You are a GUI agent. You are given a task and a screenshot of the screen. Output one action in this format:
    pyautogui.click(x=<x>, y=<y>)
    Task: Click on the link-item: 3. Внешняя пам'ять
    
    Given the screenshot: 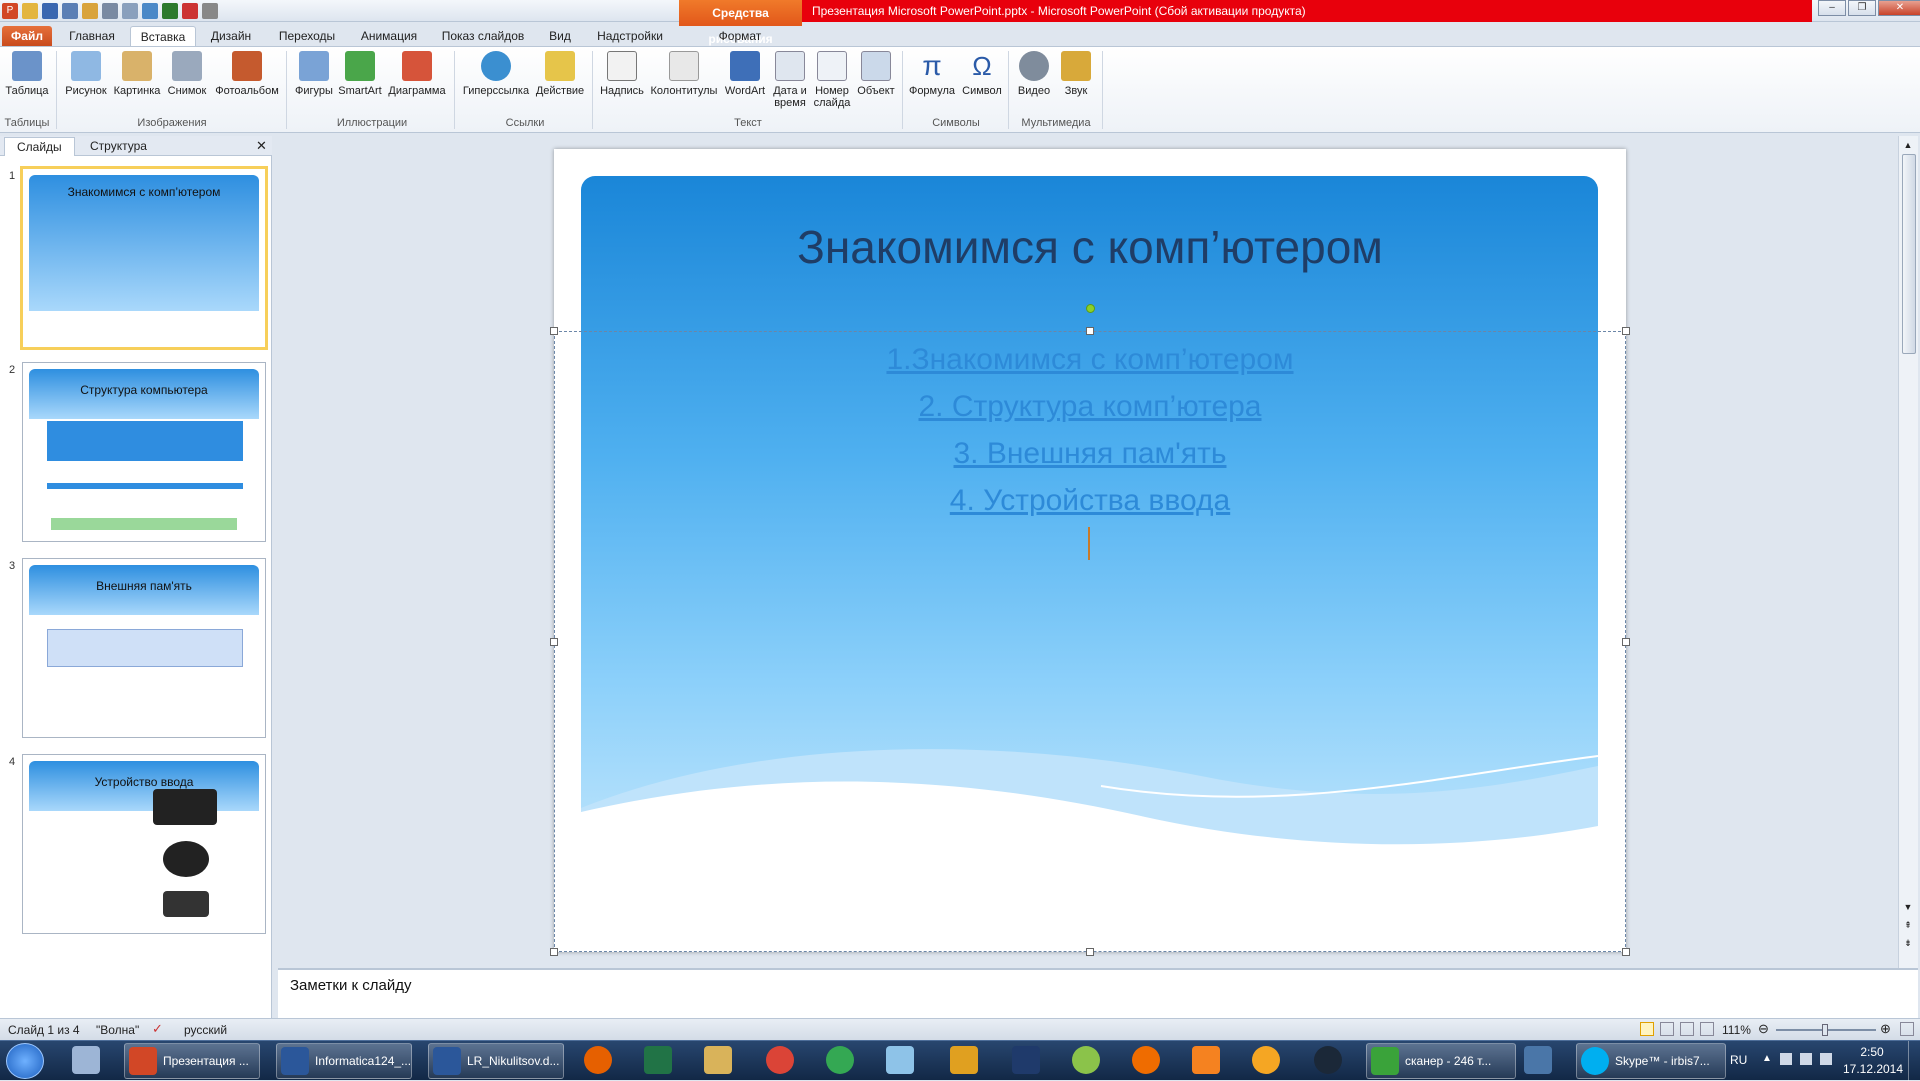 What is the action you would take?
    pyautogui.click(x=1090, y=453)
    